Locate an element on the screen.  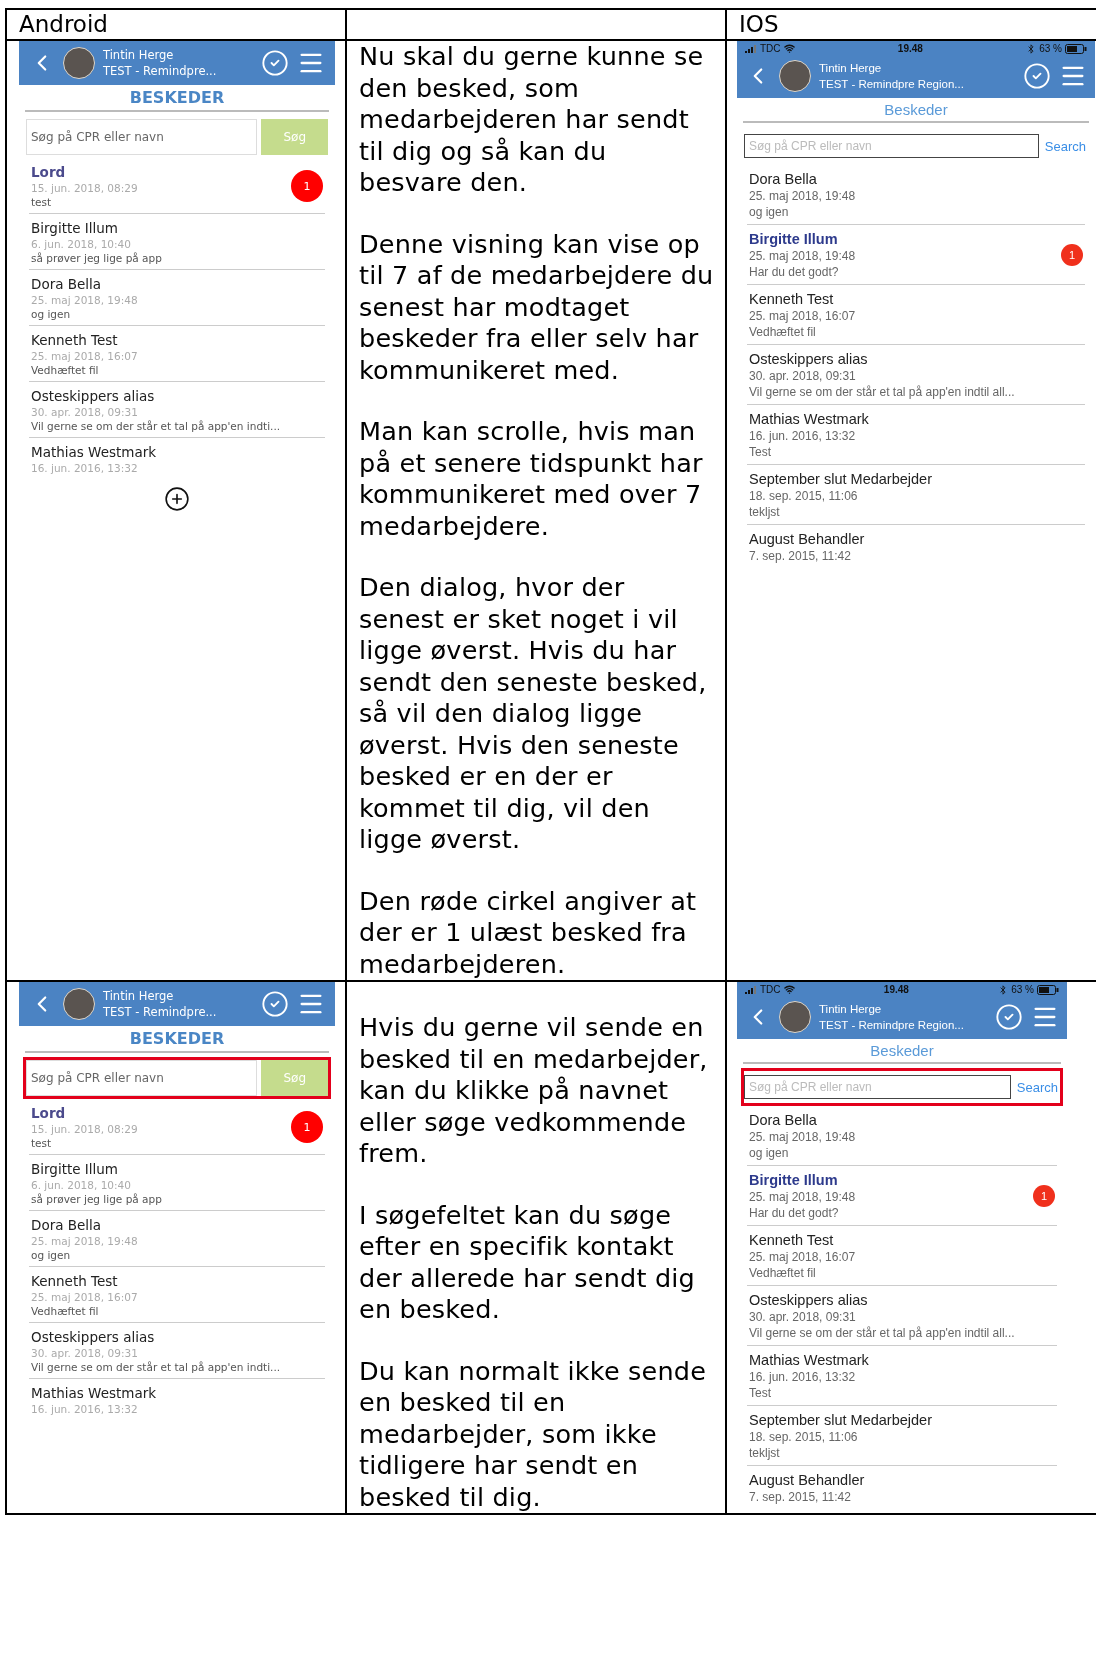
instruction-paragraph: I søgefeltet kan du søge efter en specifik kontakt der allerede har sendt dig en besked. is located at coordinates (527, 1262).